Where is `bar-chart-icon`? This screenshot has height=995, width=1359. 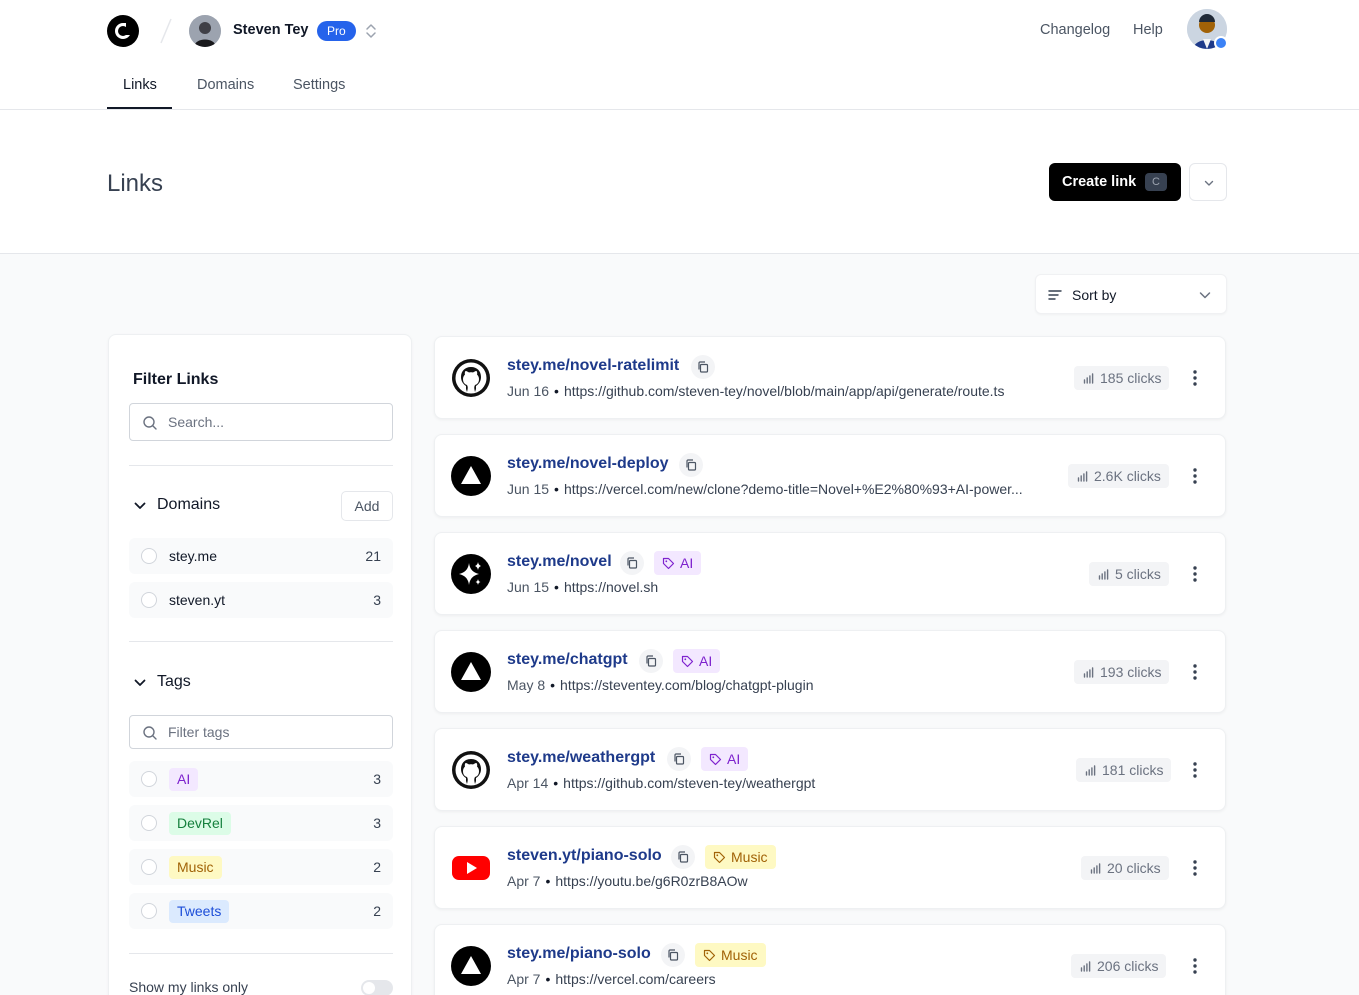 bar-chart-icon is located at coordinates (1090, 770).